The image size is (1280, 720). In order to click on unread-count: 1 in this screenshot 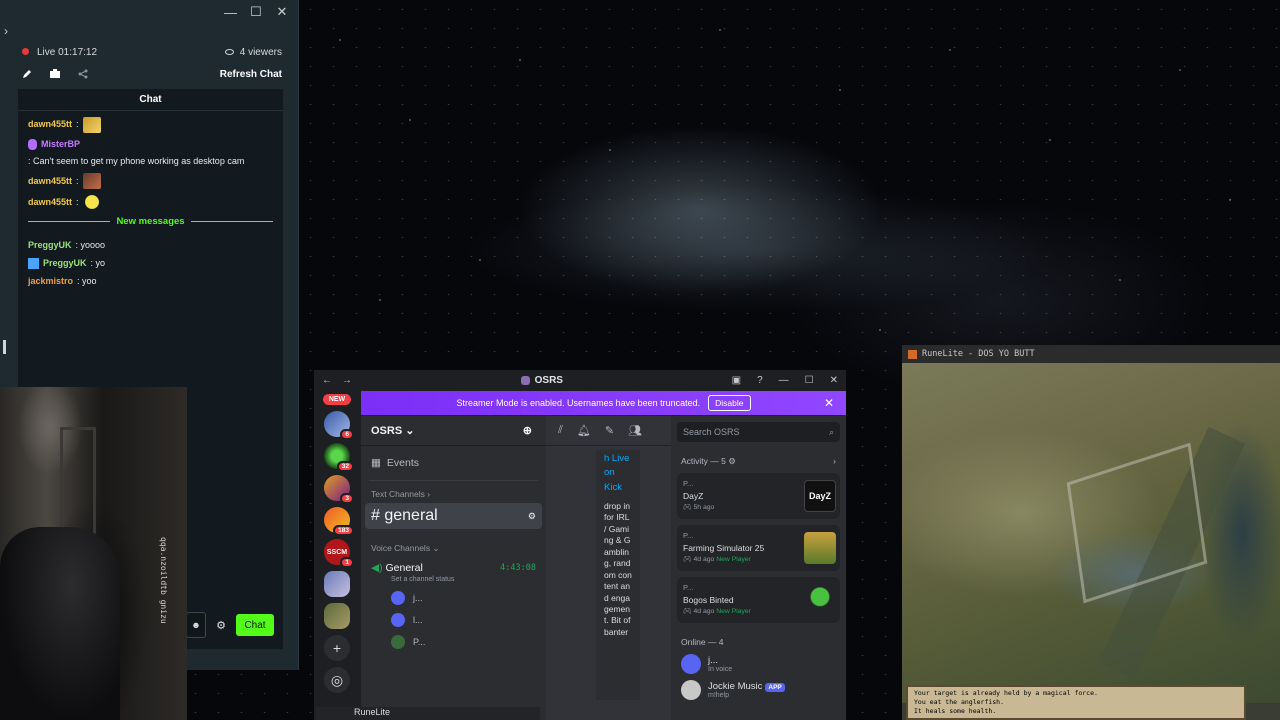, I will do `click(347, 562)`.